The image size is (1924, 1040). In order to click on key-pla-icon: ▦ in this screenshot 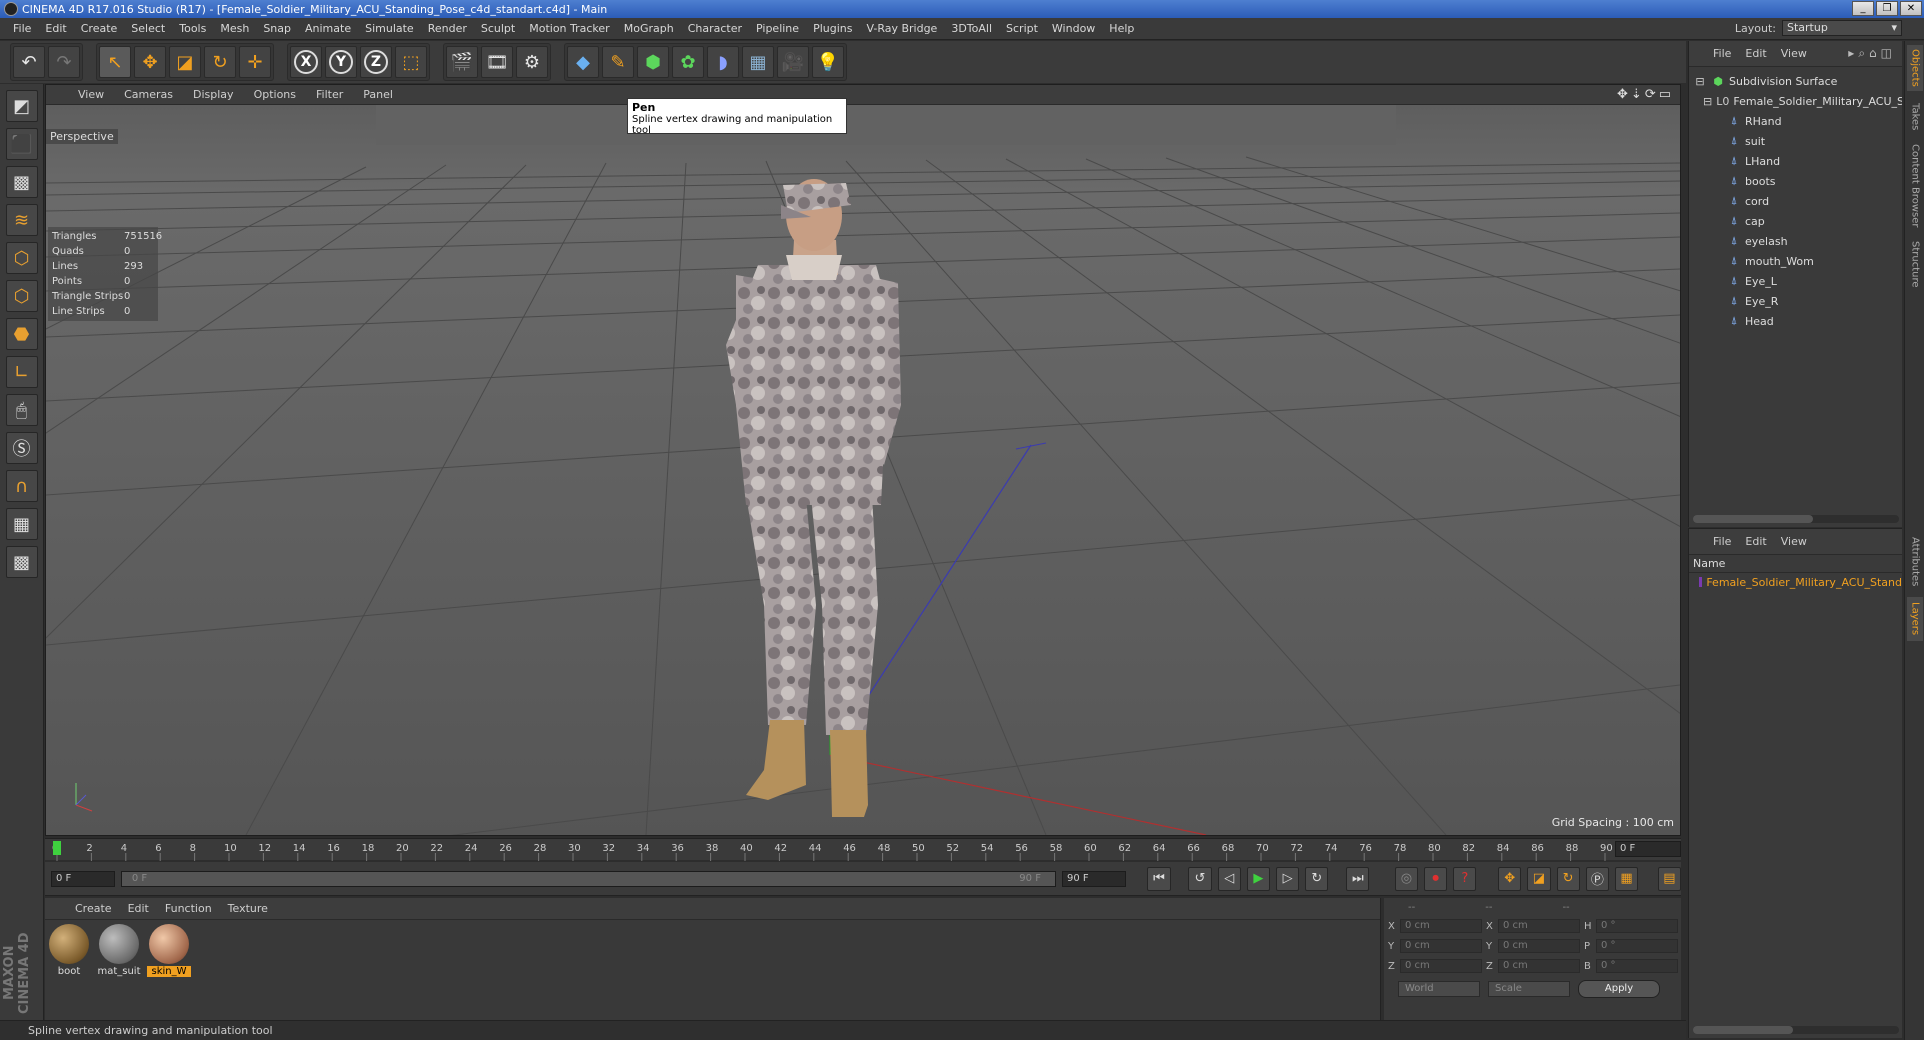, I will do `click(1626, 878)`.